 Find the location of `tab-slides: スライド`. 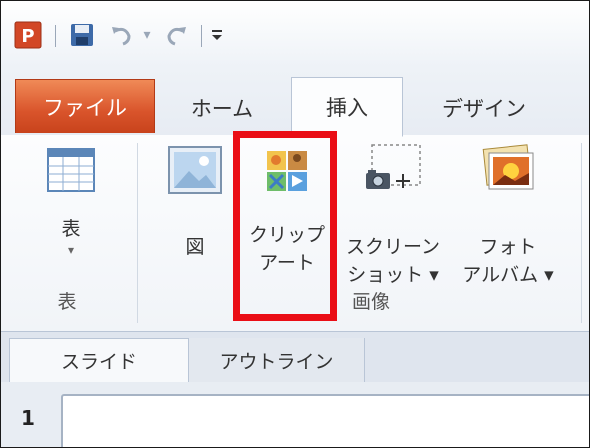

tab-slides: スライド is located at coordinates (99, 360).